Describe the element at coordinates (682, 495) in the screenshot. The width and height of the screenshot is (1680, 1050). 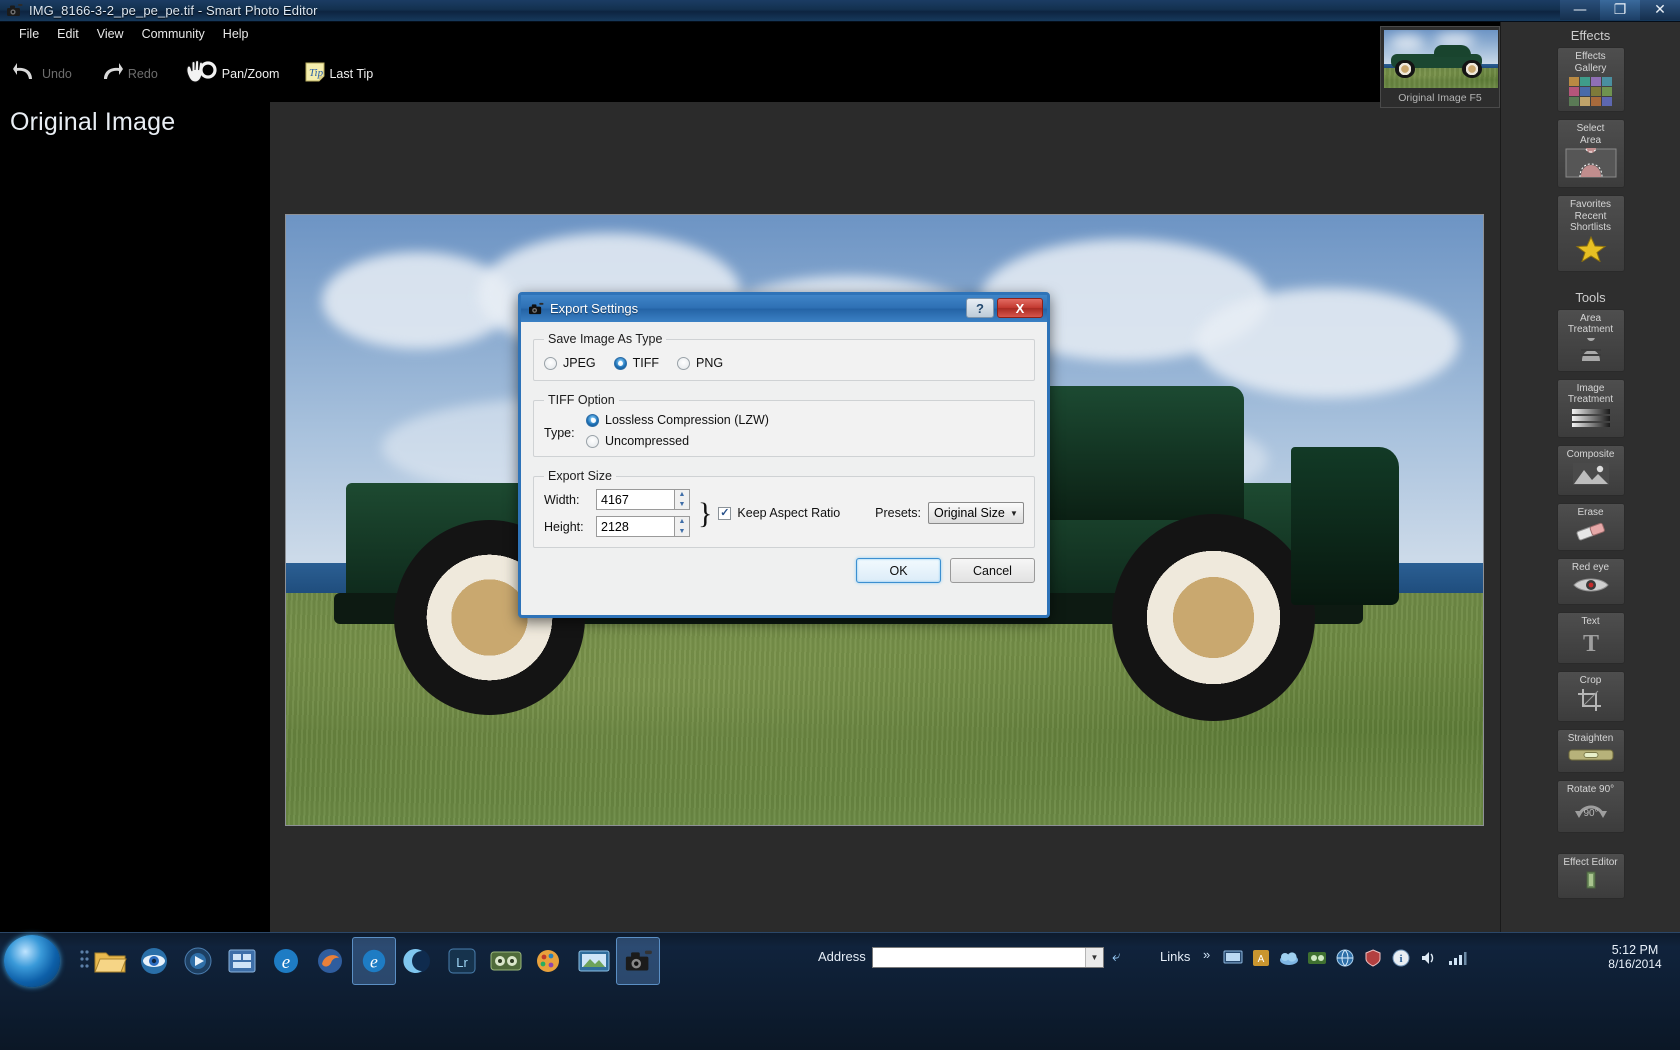
I see `width-stepper-up-icon: ▲` at that location.